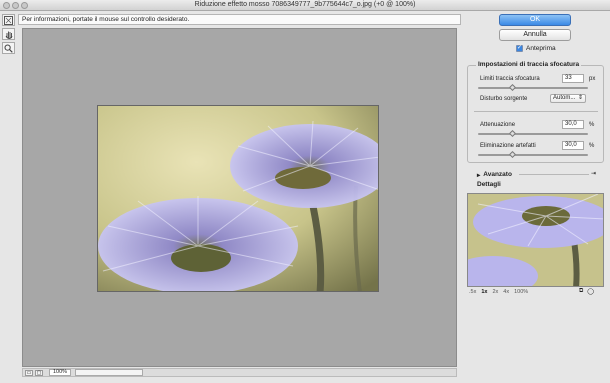 This screenshot has height=383, width=610. Describe the element at coordinates (590, 291) in the screenshot. I see `loupe-position-icon: ◯` at that location.